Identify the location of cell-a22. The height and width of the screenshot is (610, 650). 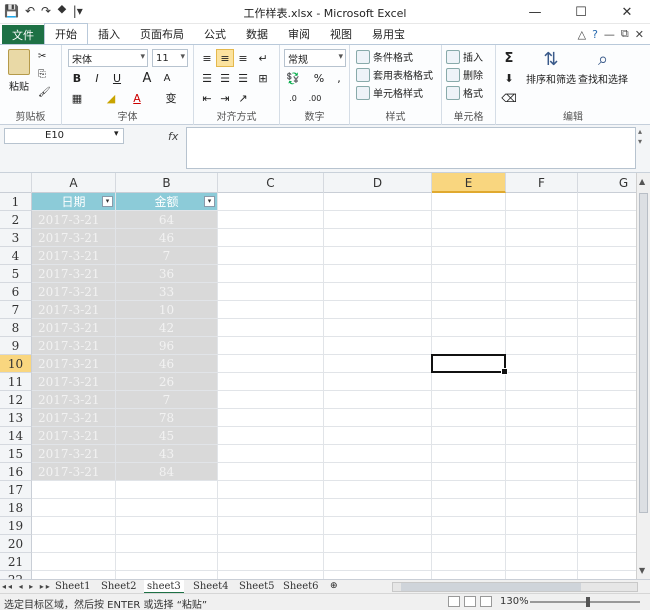
(74, 575).